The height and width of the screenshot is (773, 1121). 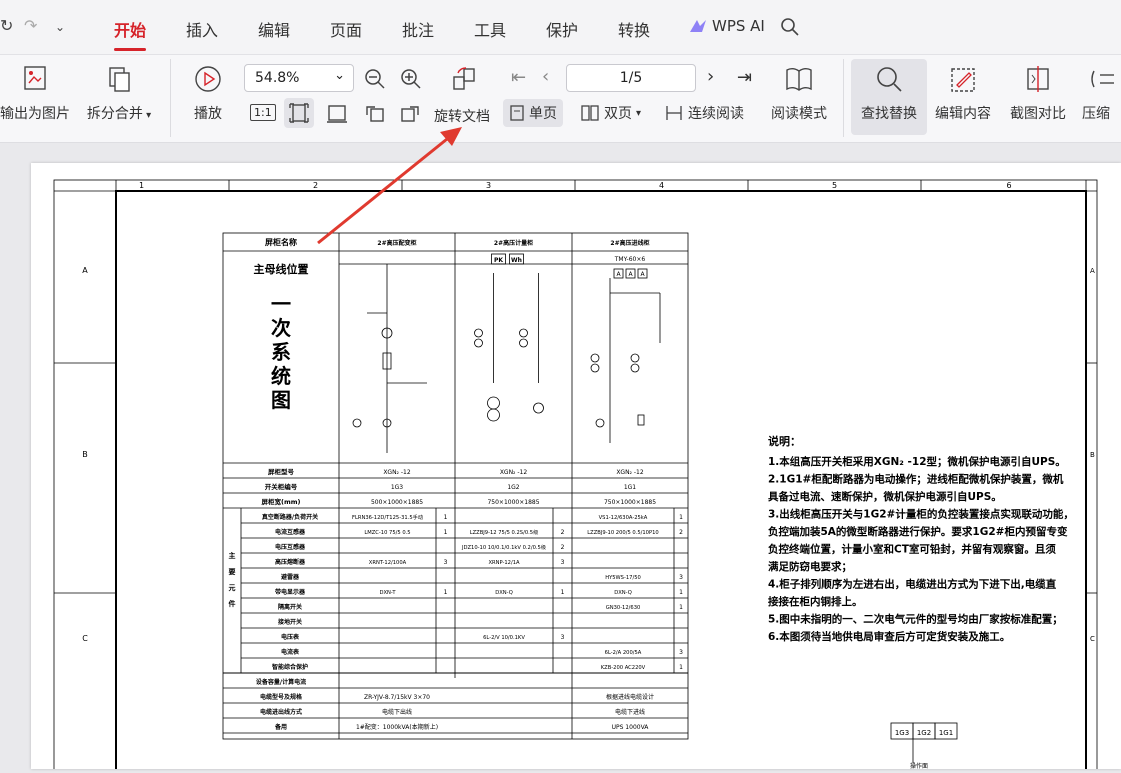 What do you see at coordinates (208, 93) in the screenshot?
I see `play-button: 播放` at bounding box center [208, 93].